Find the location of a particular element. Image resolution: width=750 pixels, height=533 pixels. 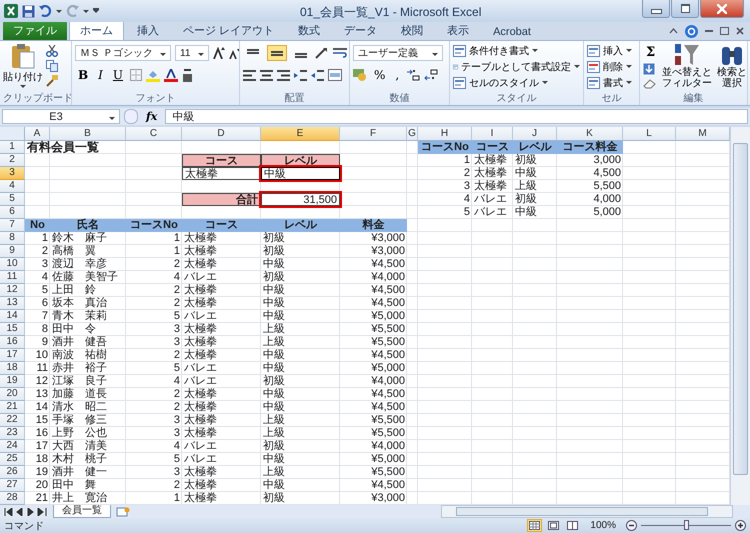

ribbon-tab: データ is located at coordinates (360, 30).